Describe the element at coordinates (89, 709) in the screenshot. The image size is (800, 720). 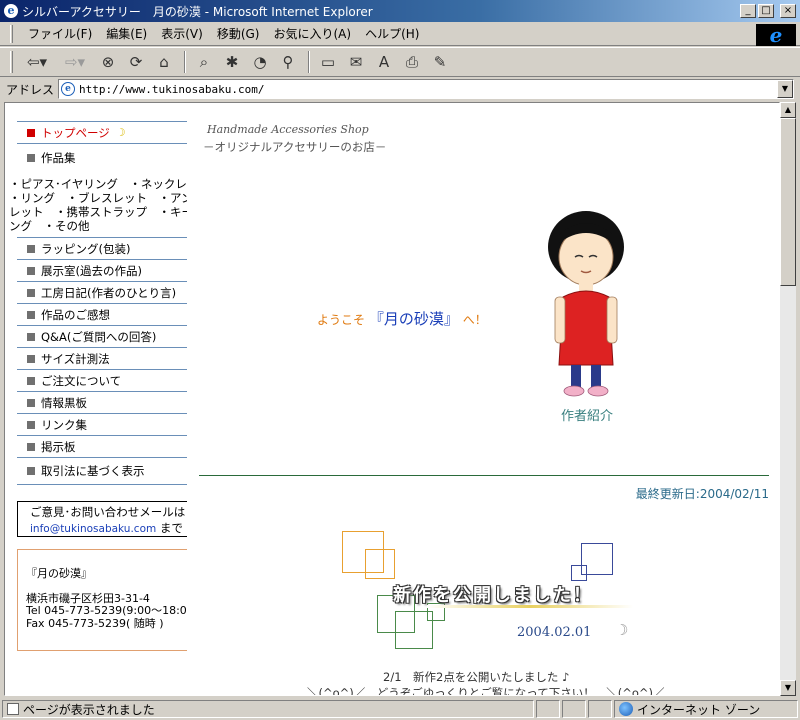
I see `status-text: ページが表示されました` at that location.